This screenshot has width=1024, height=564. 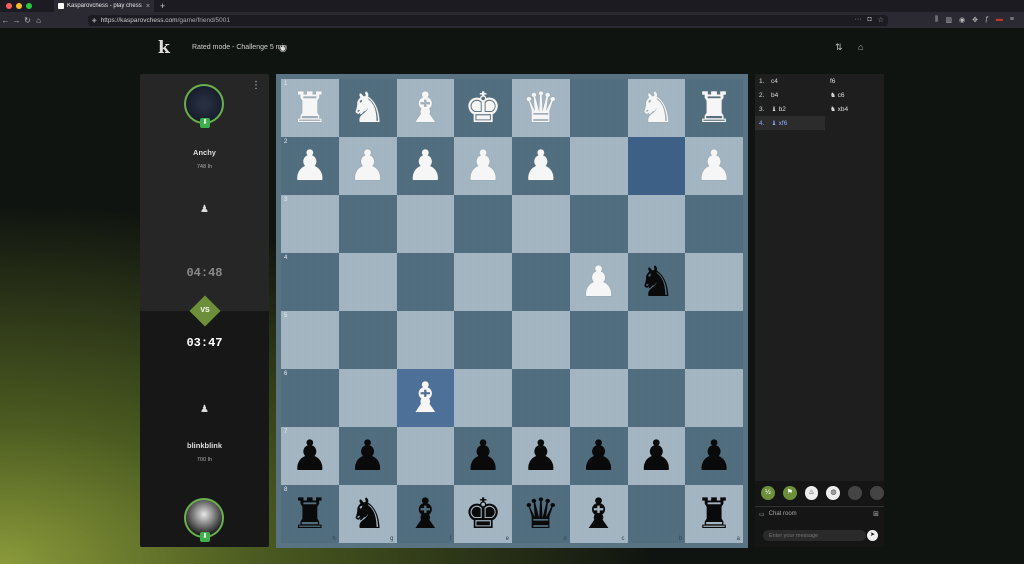 What do you see at coordinates (872, 535) in the screenshot?
I see `send-icon: ➤` at bounding box center [872, 535].